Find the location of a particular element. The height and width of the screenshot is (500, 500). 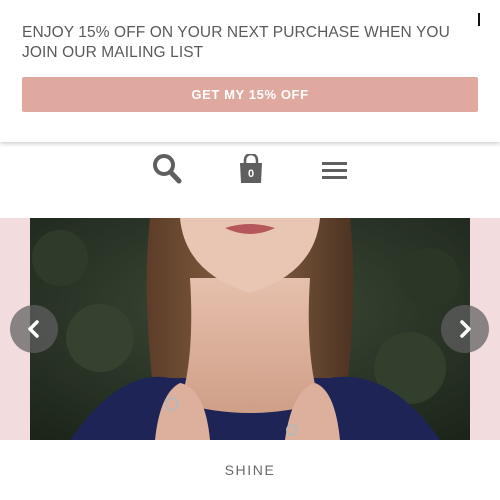

slider-next-button is located at coordinates (465, 329).